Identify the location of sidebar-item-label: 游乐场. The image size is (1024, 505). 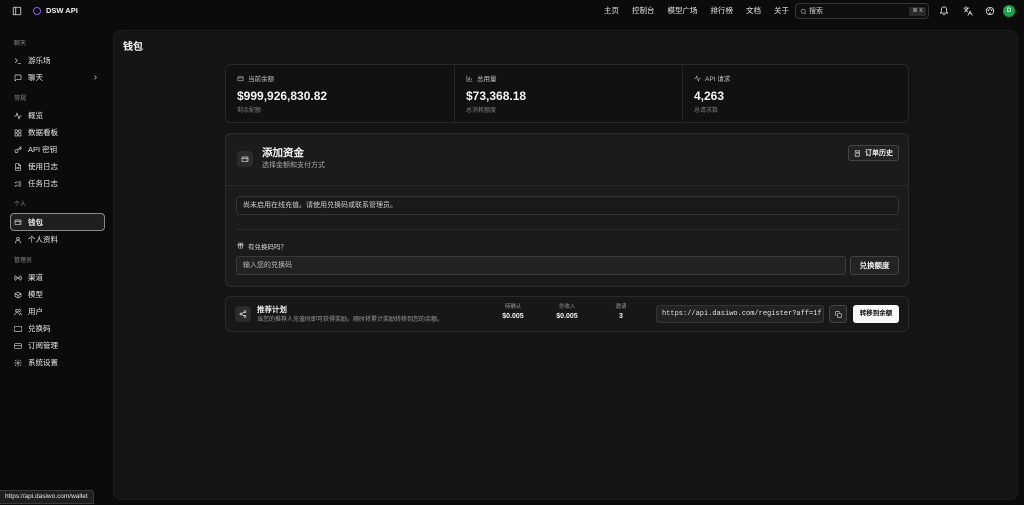
(39, 60).